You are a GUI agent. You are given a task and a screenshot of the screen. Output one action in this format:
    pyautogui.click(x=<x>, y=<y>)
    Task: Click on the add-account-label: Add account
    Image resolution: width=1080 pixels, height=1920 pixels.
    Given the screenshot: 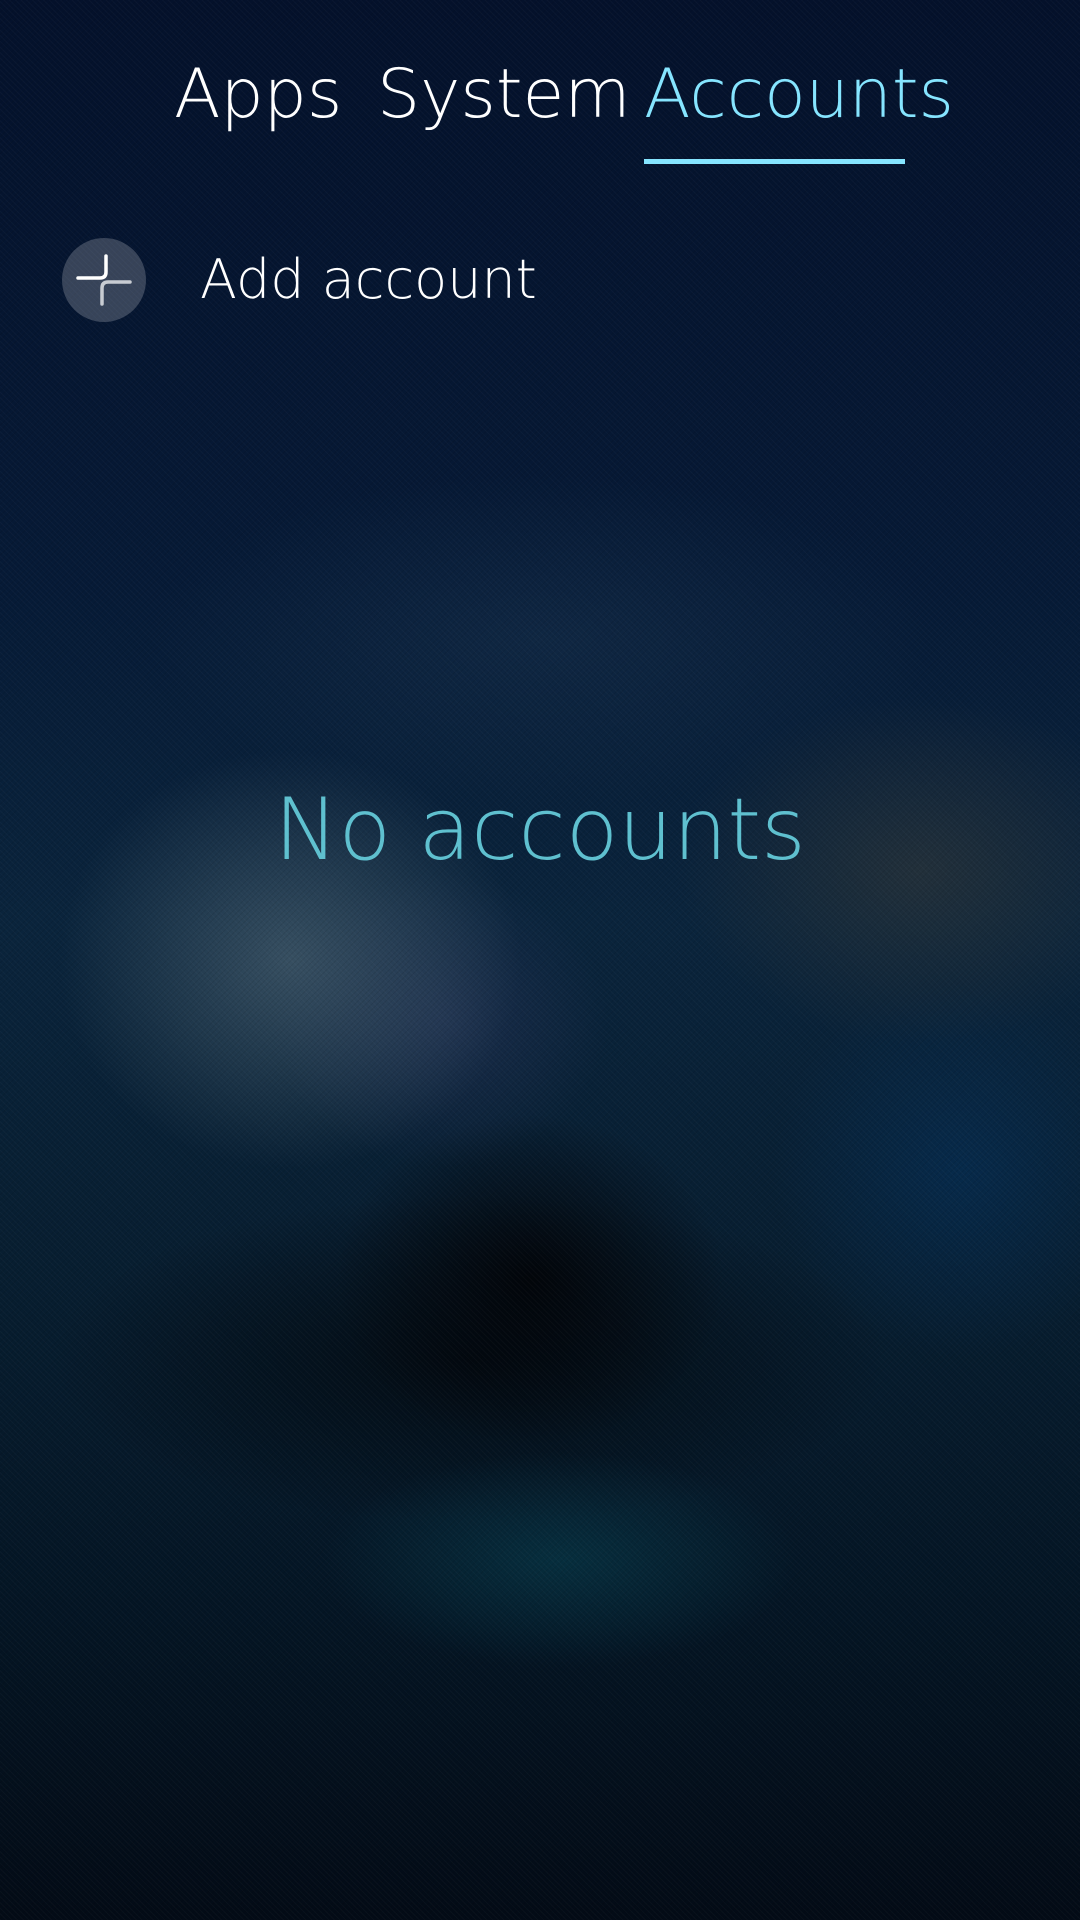 What is the action you would take?
    pyautogui.click(x=368, y=279)
    